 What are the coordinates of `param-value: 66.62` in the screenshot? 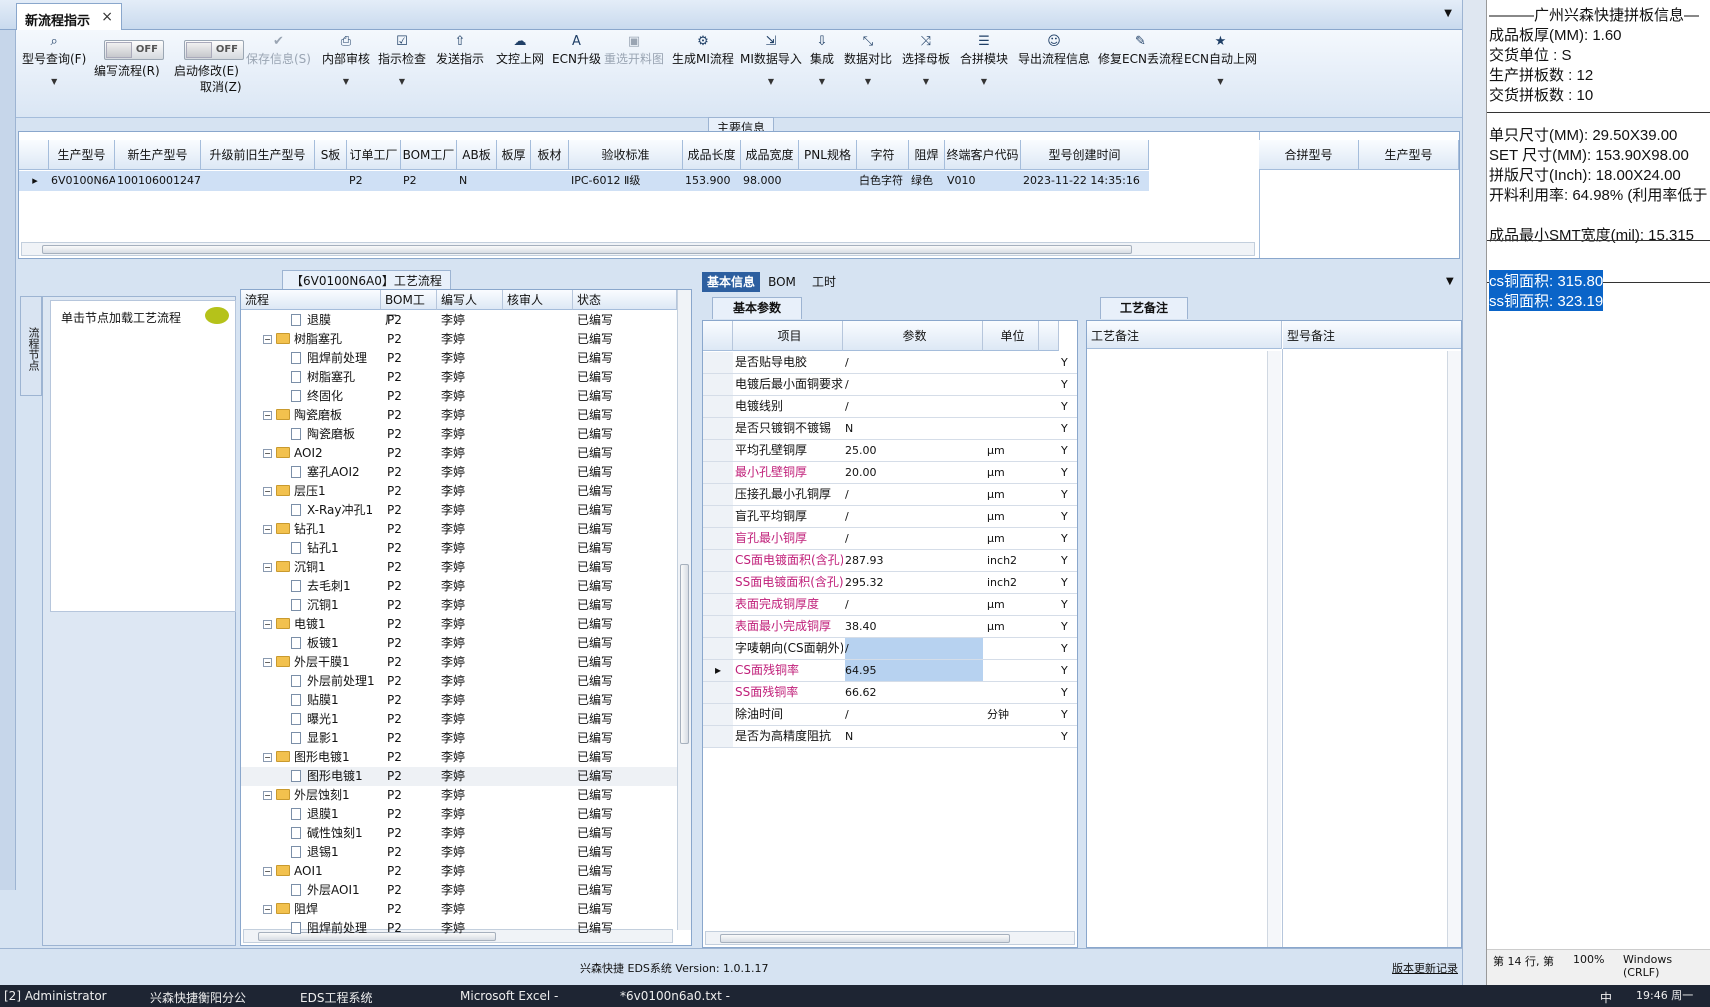 It's located at (914, 692).